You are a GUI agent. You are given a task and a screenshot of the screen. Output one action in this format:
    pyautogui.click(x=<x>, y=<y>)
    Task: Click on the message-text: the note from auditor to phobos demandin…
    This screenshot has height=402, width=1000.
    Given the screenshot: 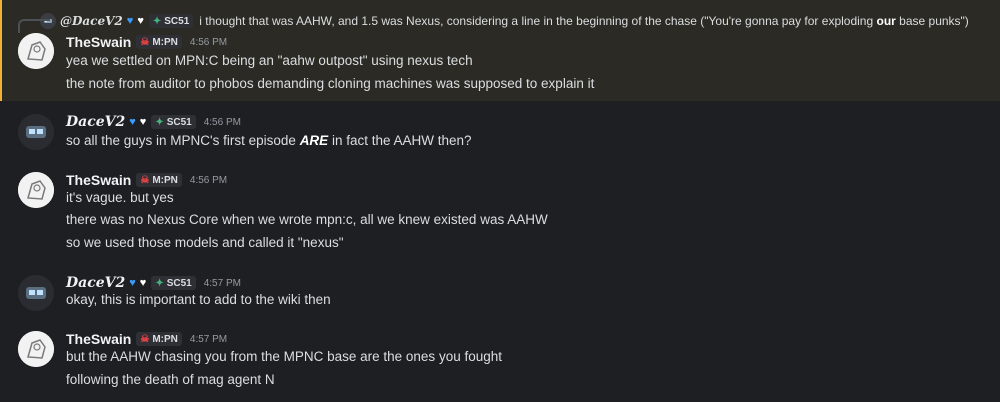 What is the action you would take?
    pyautogui.click(x=330, y=83)
    